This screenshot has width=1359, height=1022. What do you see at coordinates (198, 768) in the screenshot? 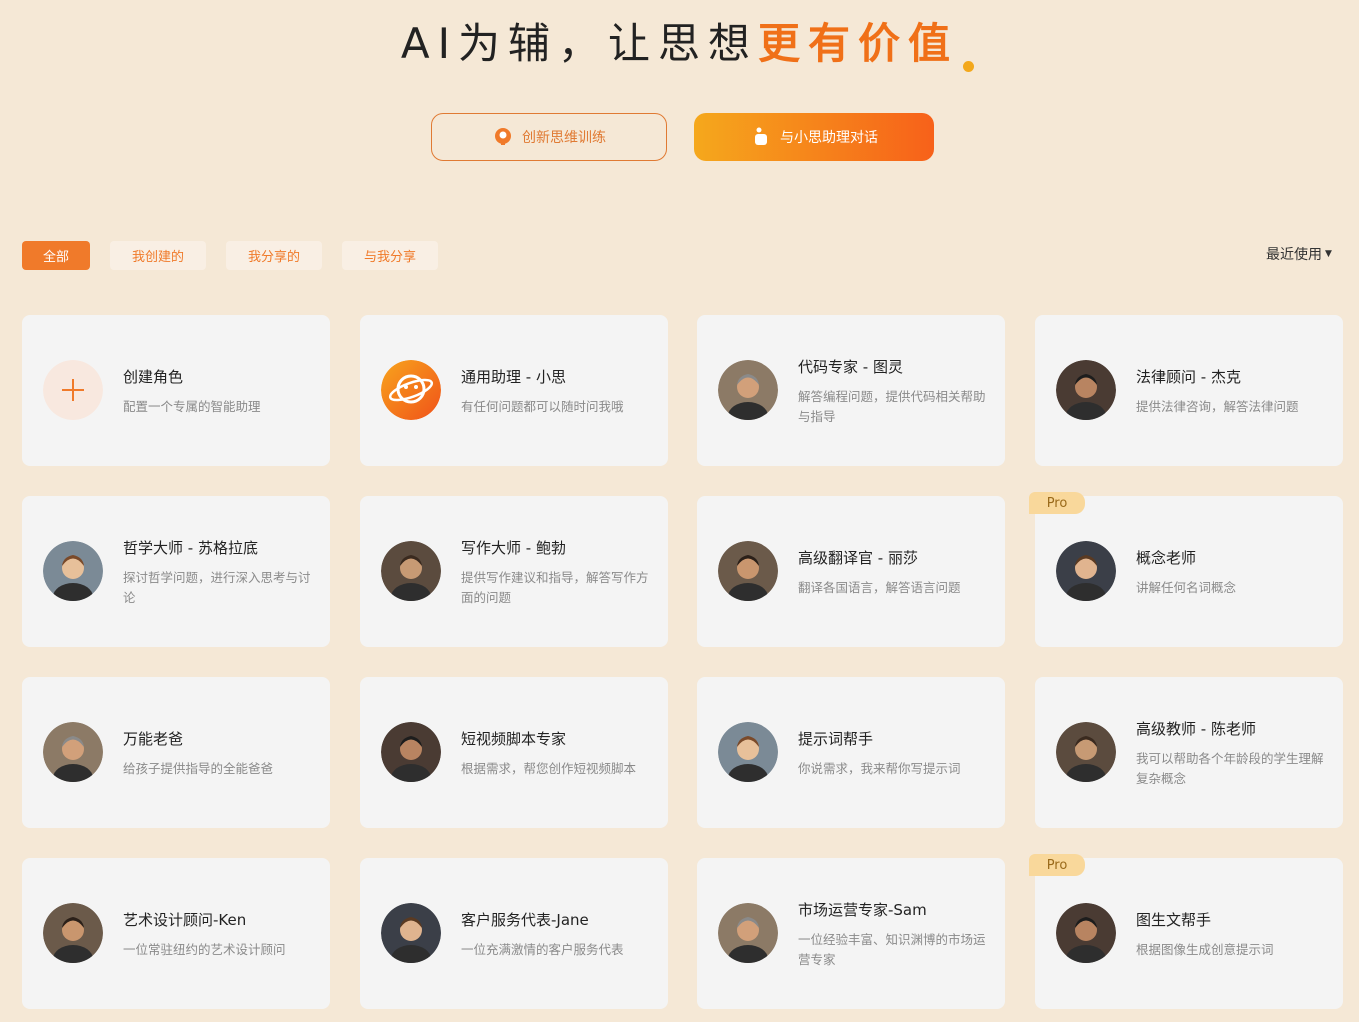
I see `card-description: 给孩子提供指导的全能爸爸` at bounding box center [198, 768].